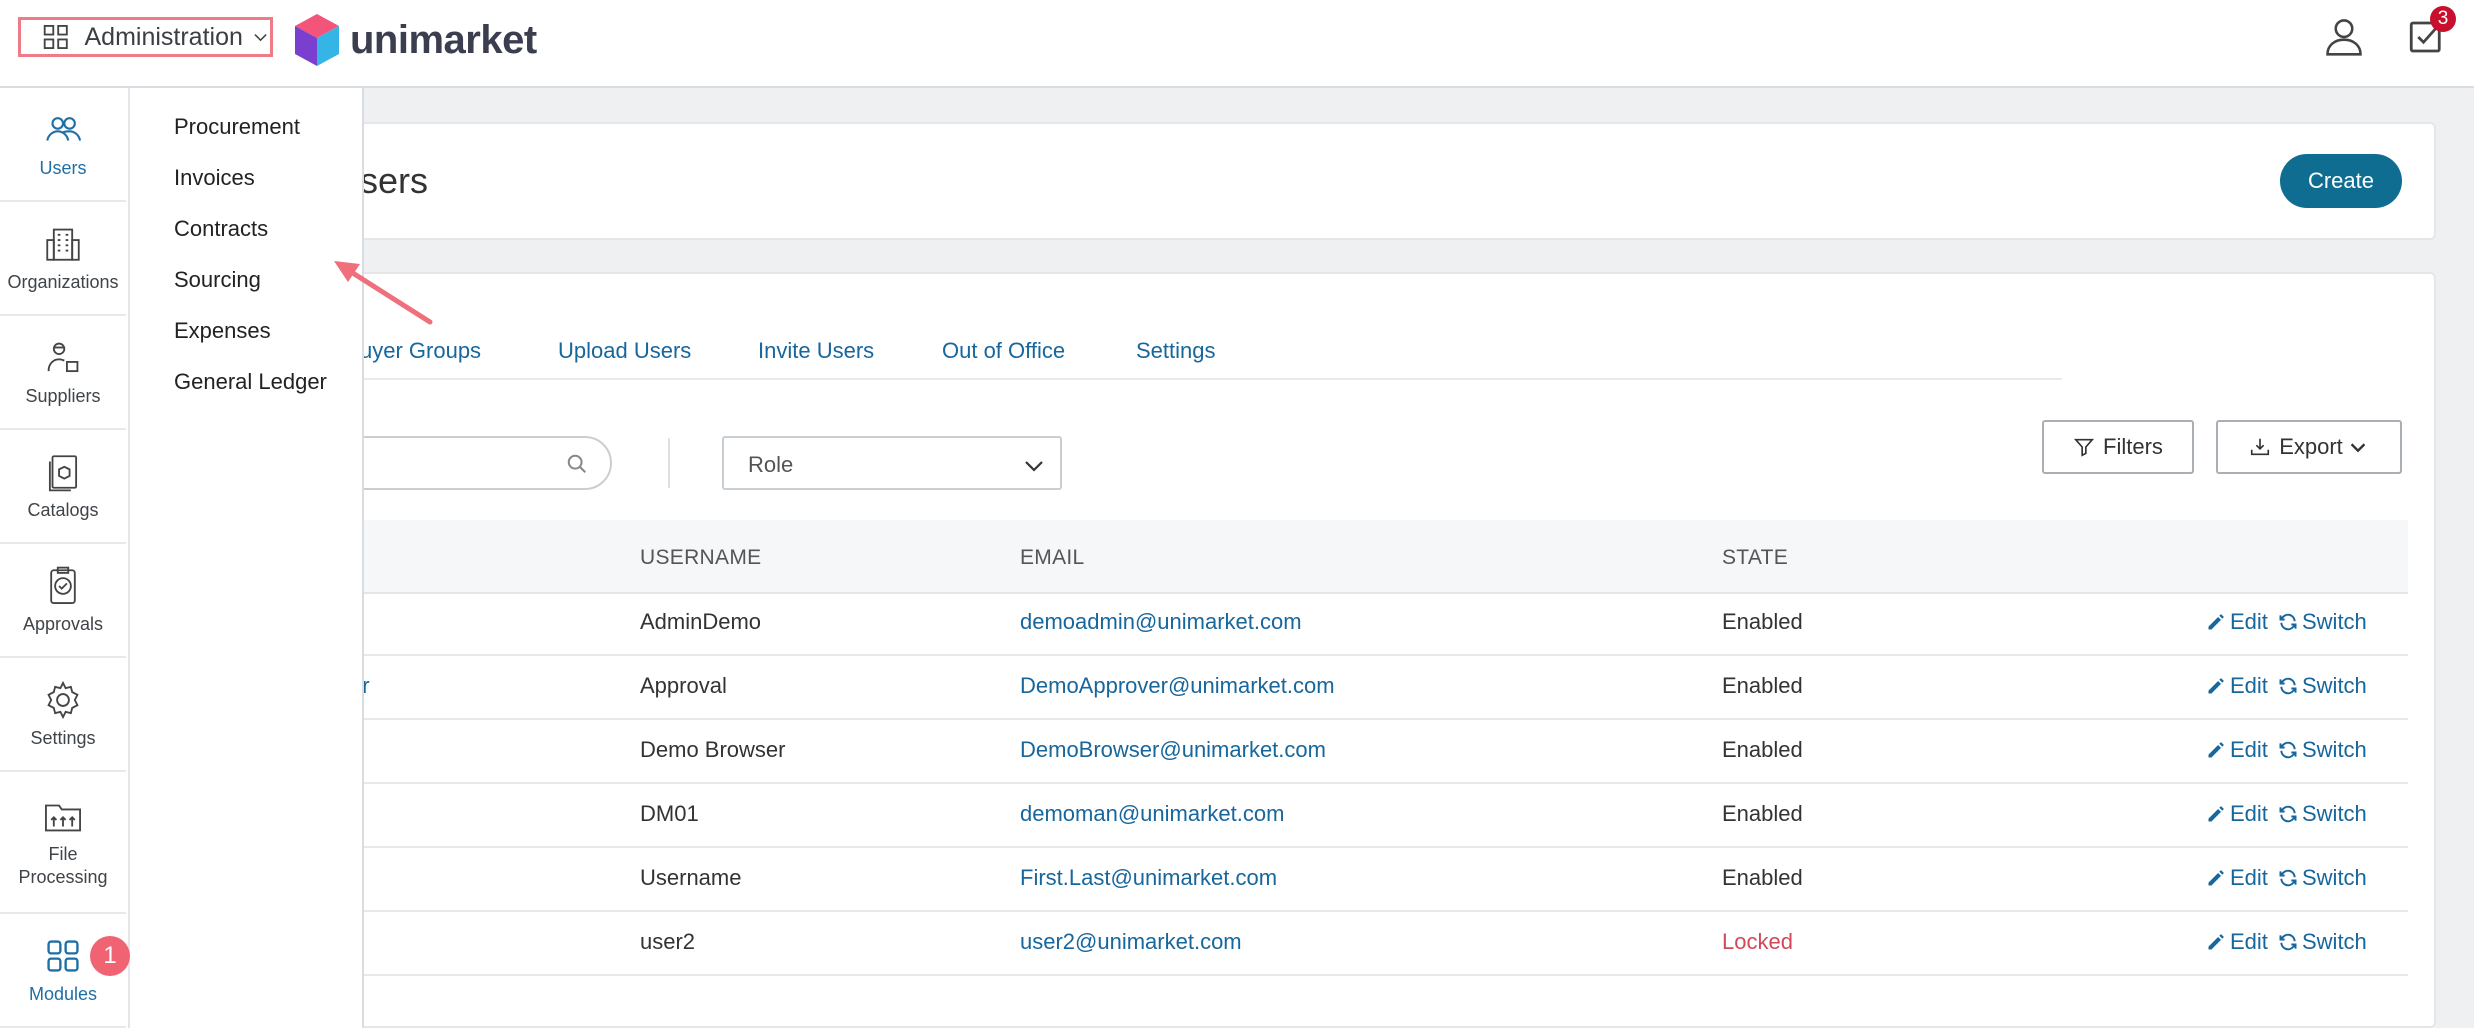  Describe the element at coordinates (63, 865) in the screenshot. I see `rail-label: File Processing` at that location.